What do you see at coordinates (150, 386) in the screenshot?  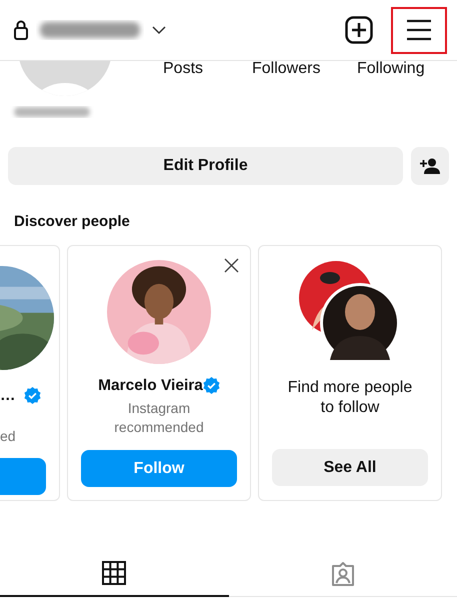 I see `person-name: Marcelo Vieira` at bounding box center [150, 386].